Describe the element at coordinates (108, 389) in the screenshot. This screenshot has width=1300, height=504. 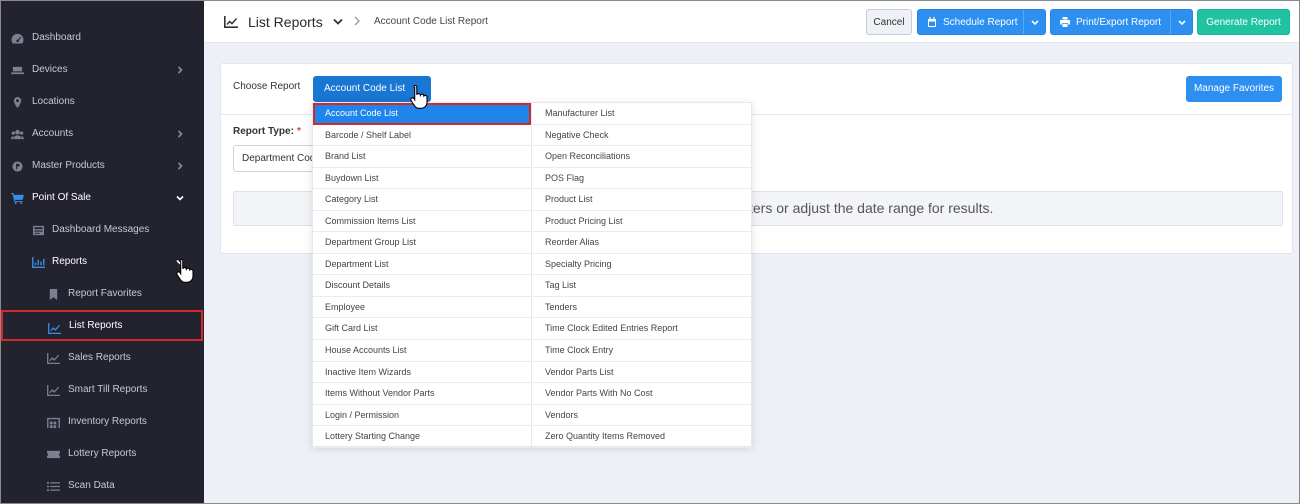
I see `sidebar-item-label: Smart Till Reports` at that location.